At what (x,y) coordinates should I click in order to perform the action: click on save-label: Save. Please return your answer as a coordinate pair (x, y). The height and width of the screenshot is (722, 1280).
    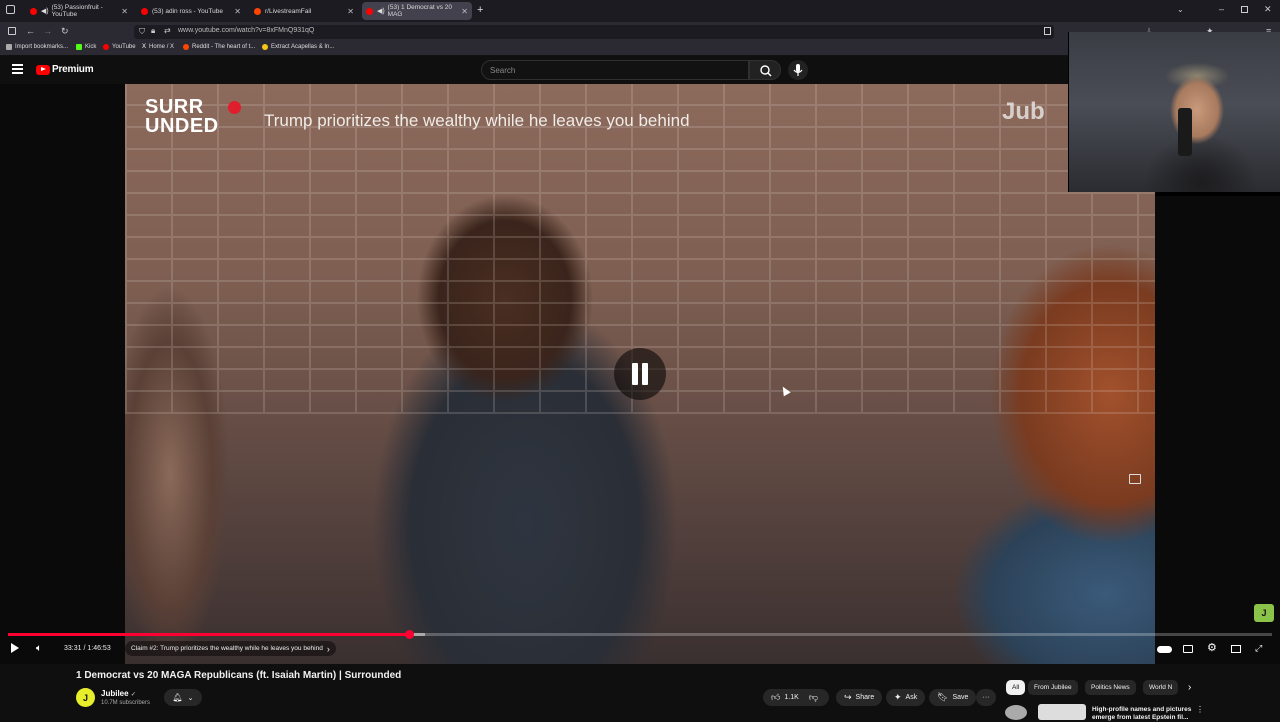
    Looking at the image, I should click on (960, 697).